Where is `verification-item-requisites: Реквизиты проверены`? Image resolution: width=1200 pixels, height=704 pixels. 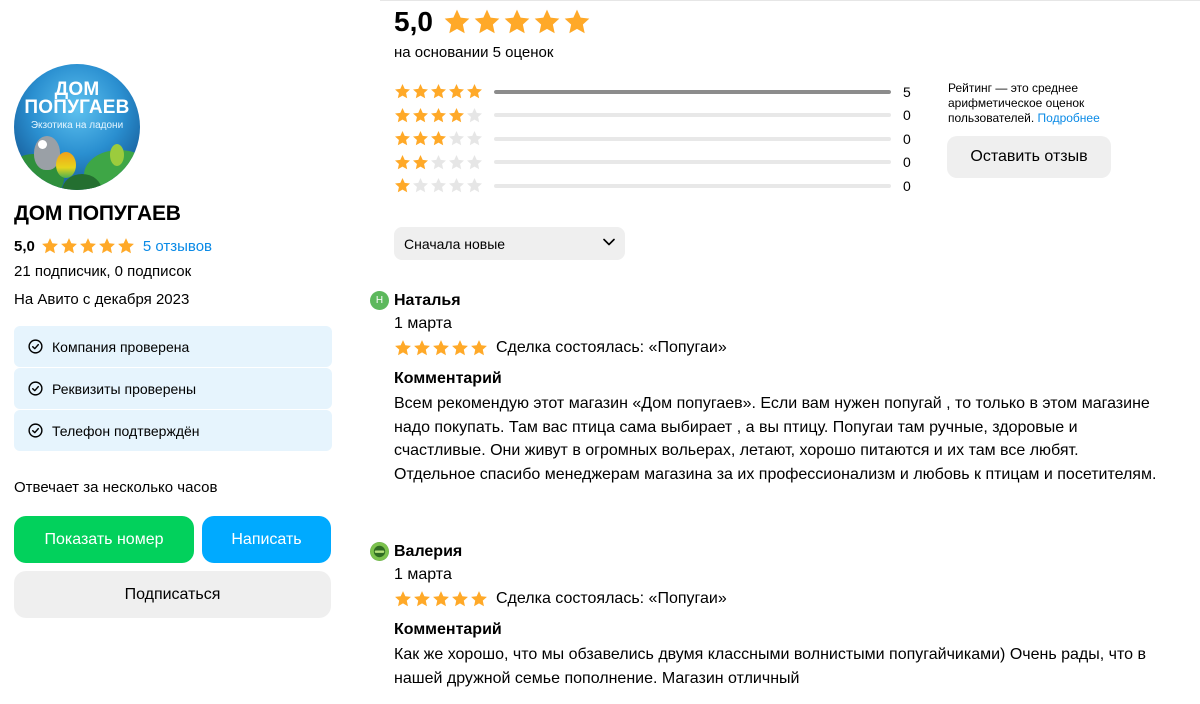
verification-item-requisites: Реквизиты проверены is located at coordinates (173, 388).